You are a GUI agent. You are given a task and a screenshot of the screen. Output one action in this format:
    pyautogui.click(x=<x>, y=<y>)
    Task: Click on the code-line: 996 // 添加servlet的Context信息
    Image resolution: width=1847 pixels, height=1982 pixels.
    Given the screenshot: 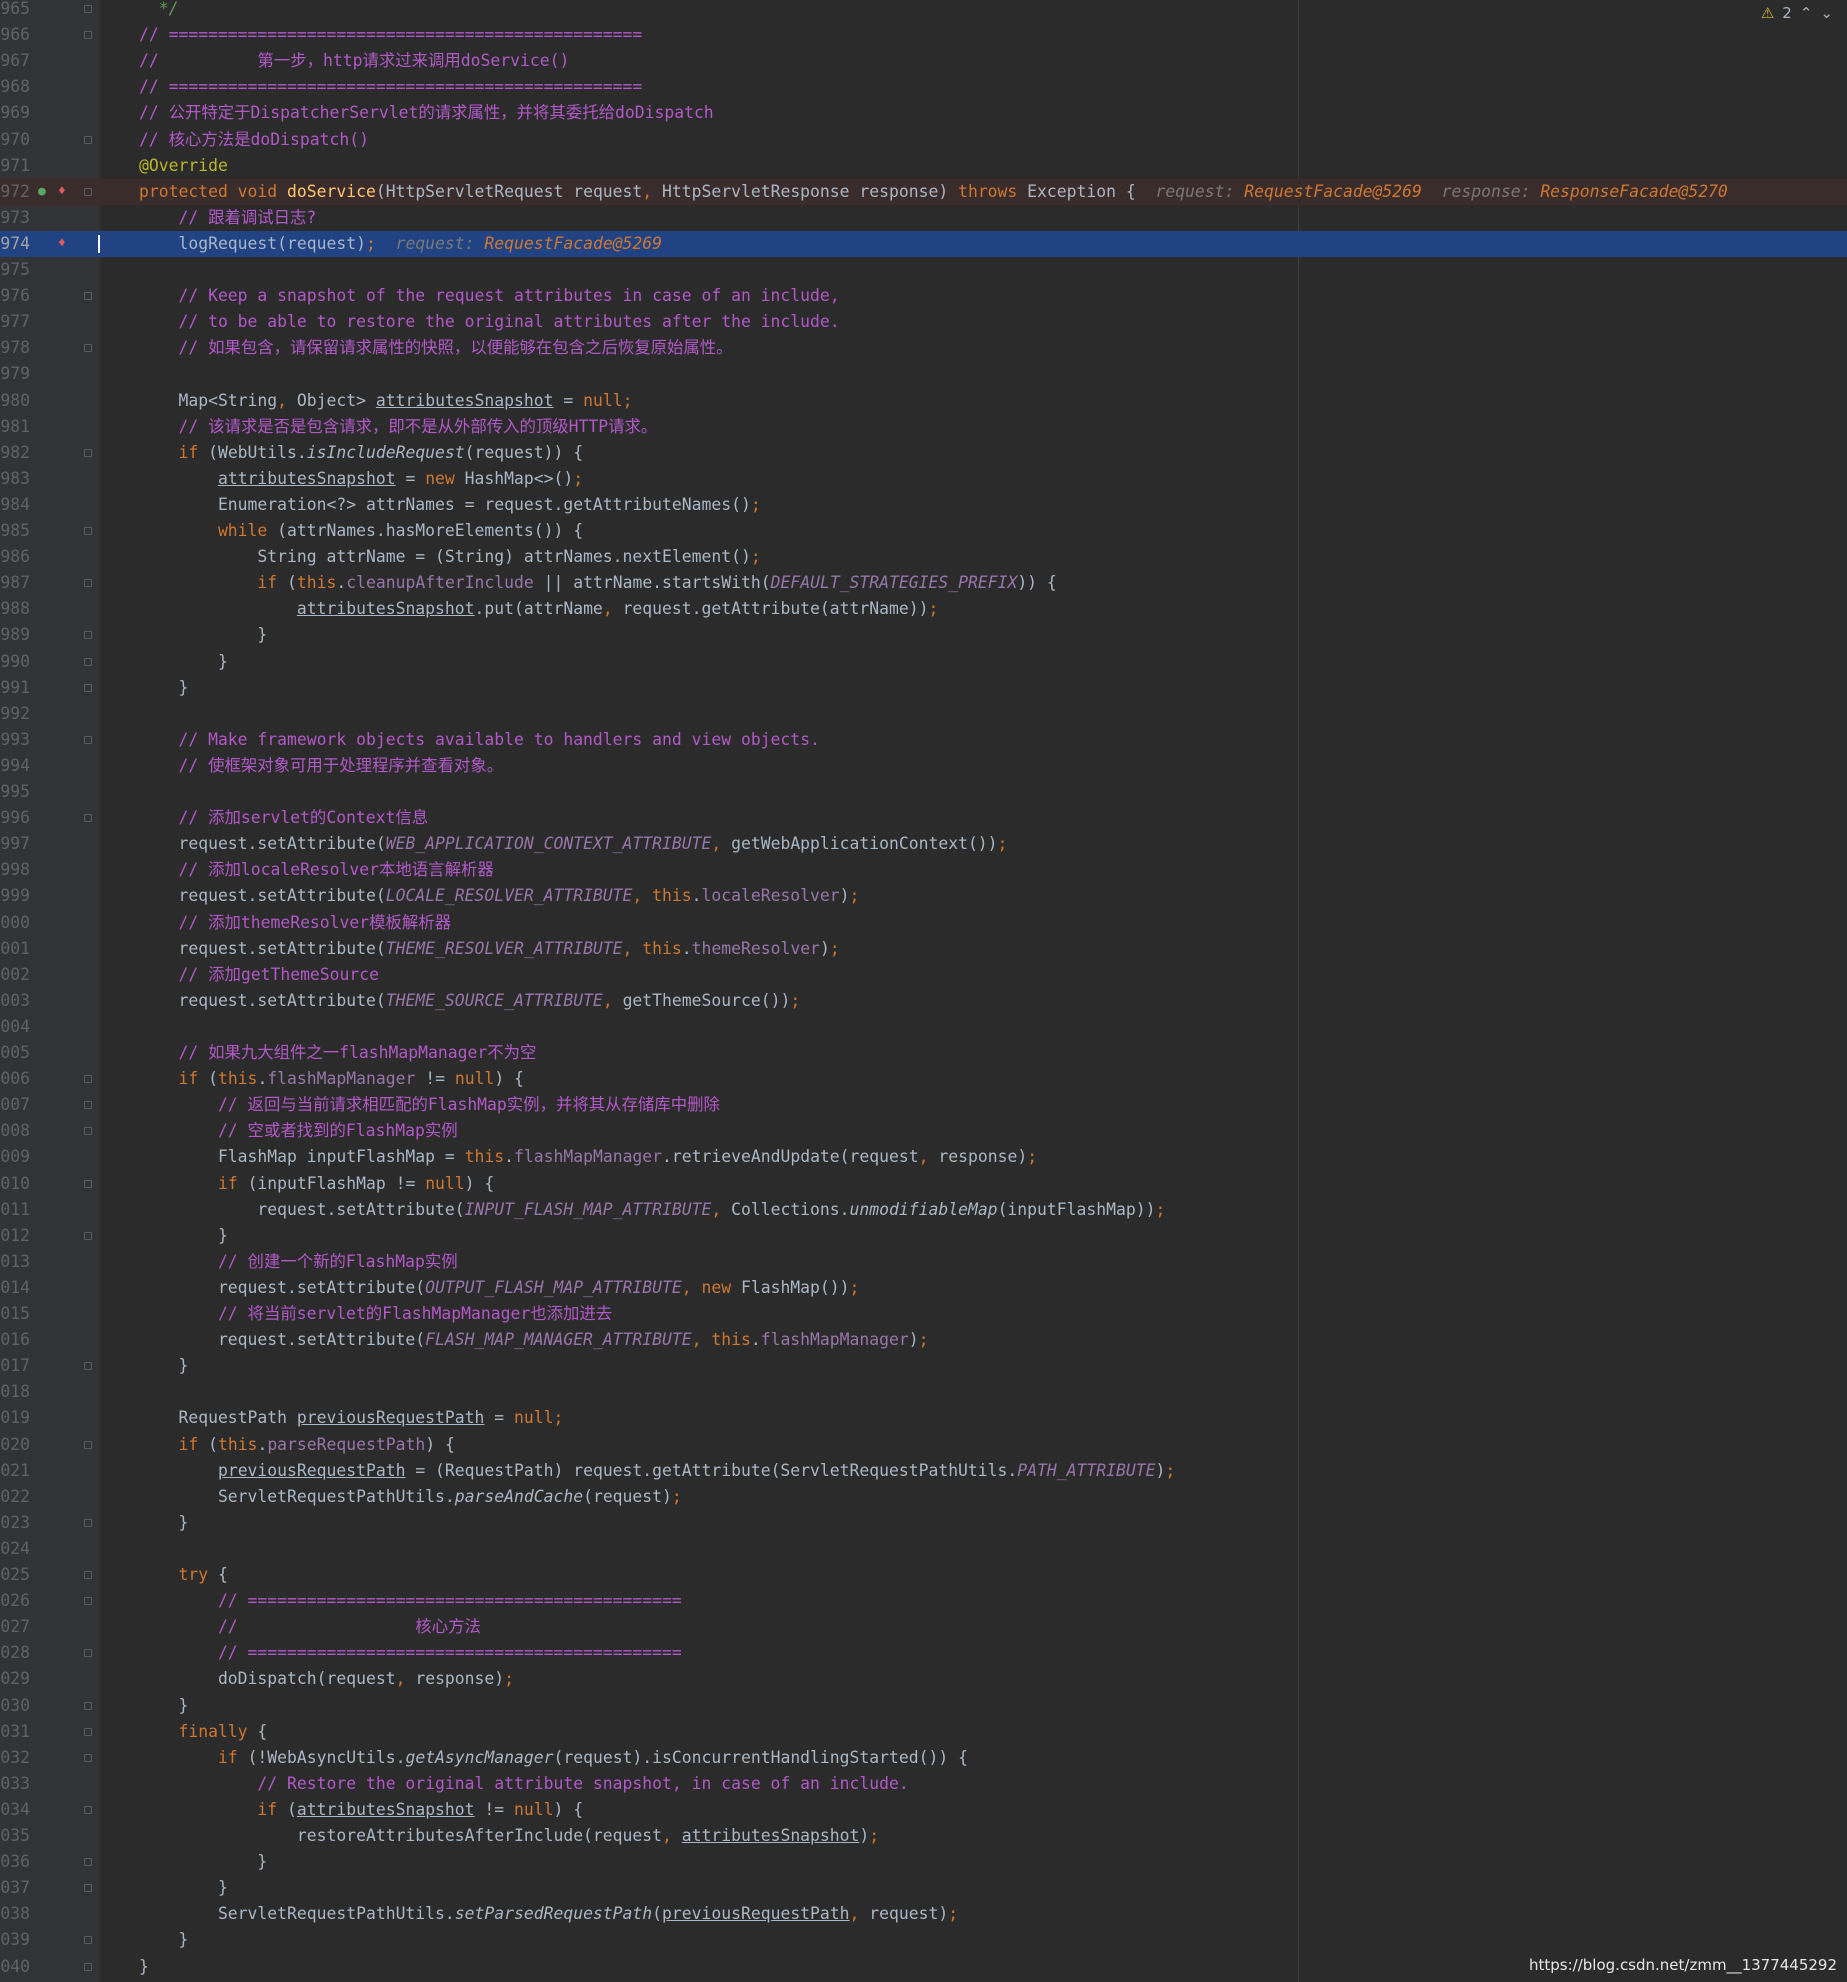 What is the action you would take?
    pyautogui.click(x=923, y=818)
    